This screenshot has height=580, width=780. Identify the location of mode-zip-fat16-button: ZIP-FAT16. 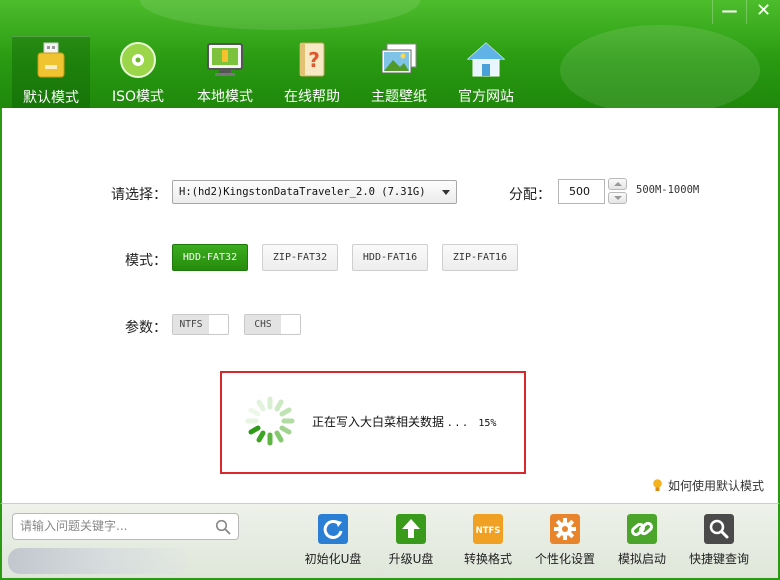
(480, 257).